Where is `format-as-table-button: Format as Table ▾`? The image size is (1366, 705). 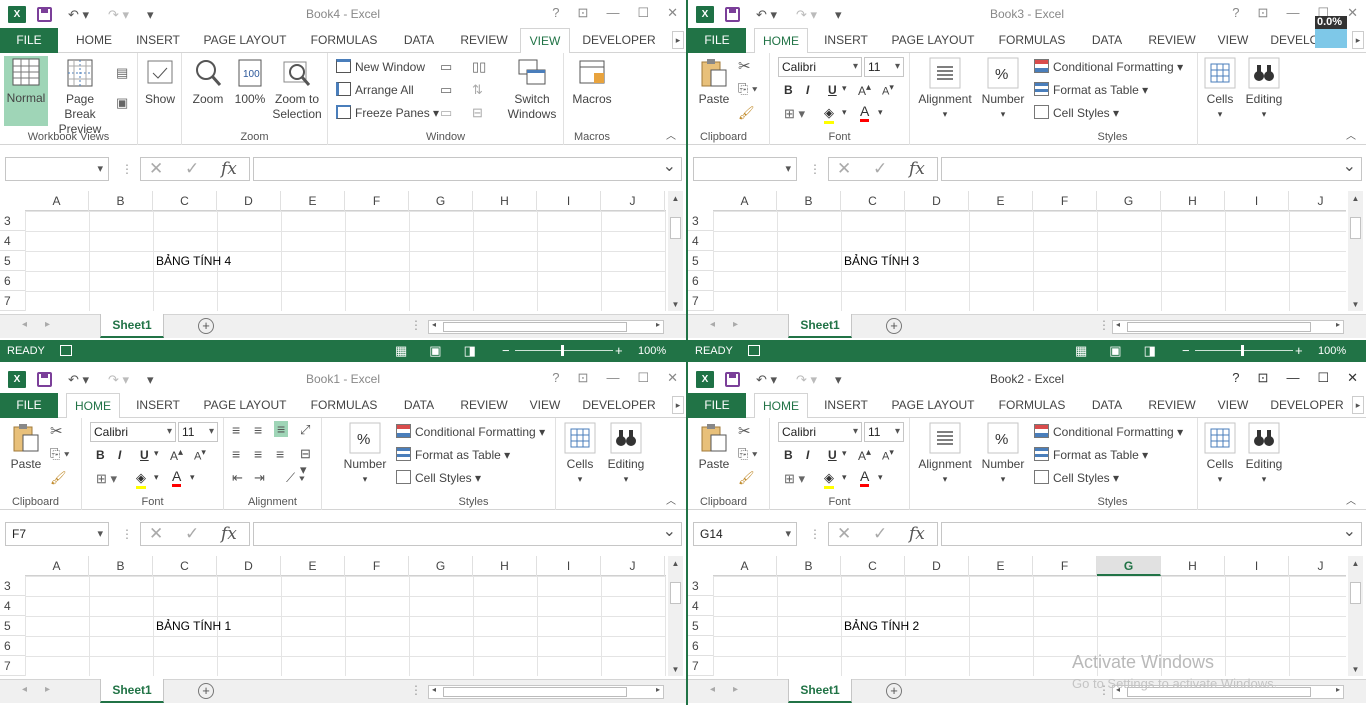 format-as-table-button: Format as Table ▾ is located at coordinates (453, 455).